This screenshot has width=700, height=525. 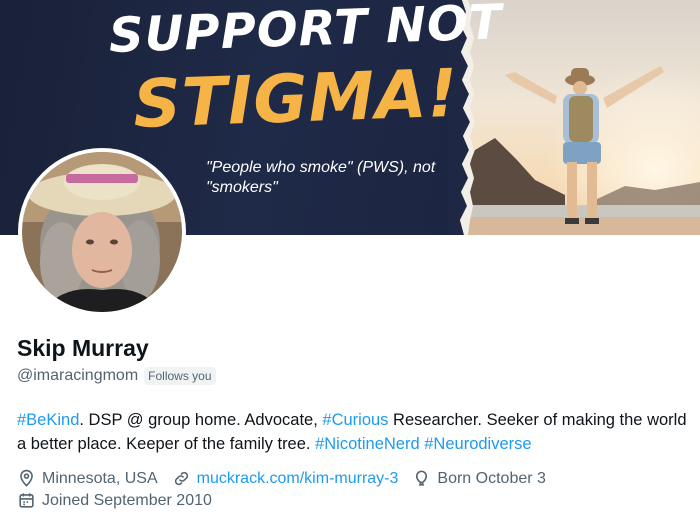 What do you see at coordinates (26, 478) in the screenshot?
I see `location-pin-icon` at bounding box center [26, 478].